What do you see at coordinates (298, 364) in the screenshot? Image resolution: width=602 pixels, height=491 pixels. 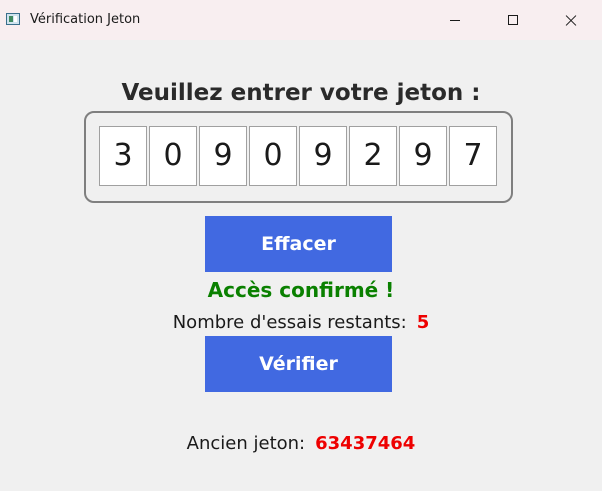 I see `verify-button: Vérifier` at bounding box center [298, 364].